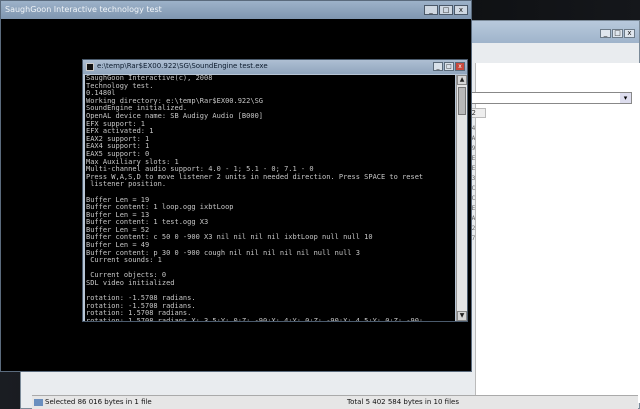  I want to click on status-selected-text: Selected 86 016 bytes in 1 file, so click(98, 402).